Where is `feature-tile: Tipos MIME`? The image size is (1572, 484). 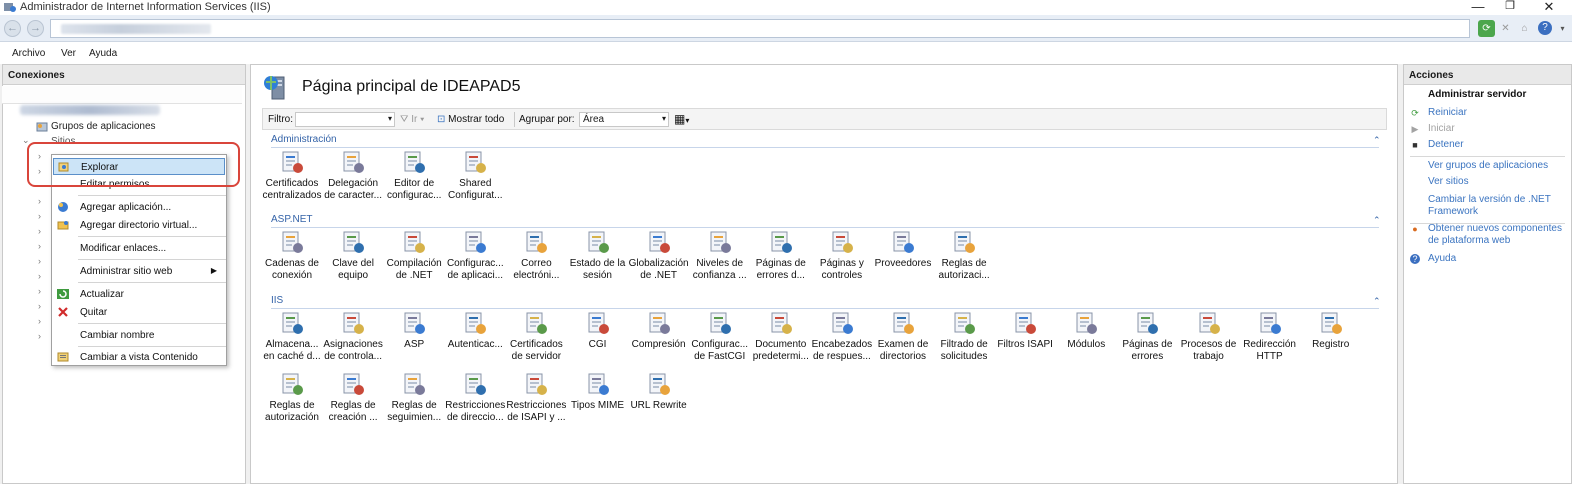 feature-tile: Tipos MIME is located at coordinates (598, 391).